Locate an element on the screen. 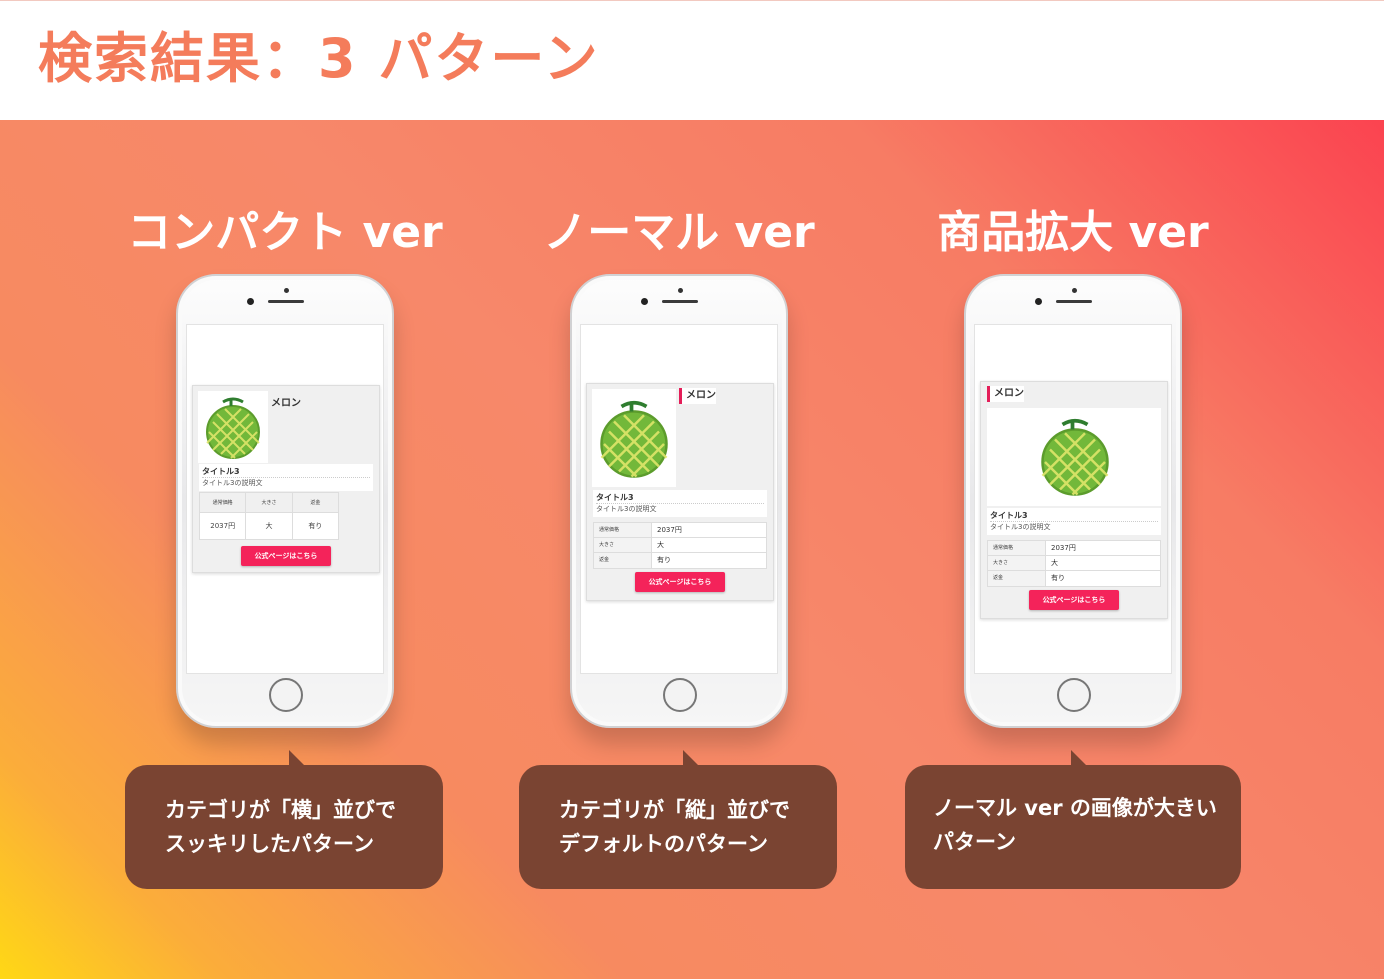  caption-line: ノーマル ver の画像が大きい is located at coordinates (1075, 808).